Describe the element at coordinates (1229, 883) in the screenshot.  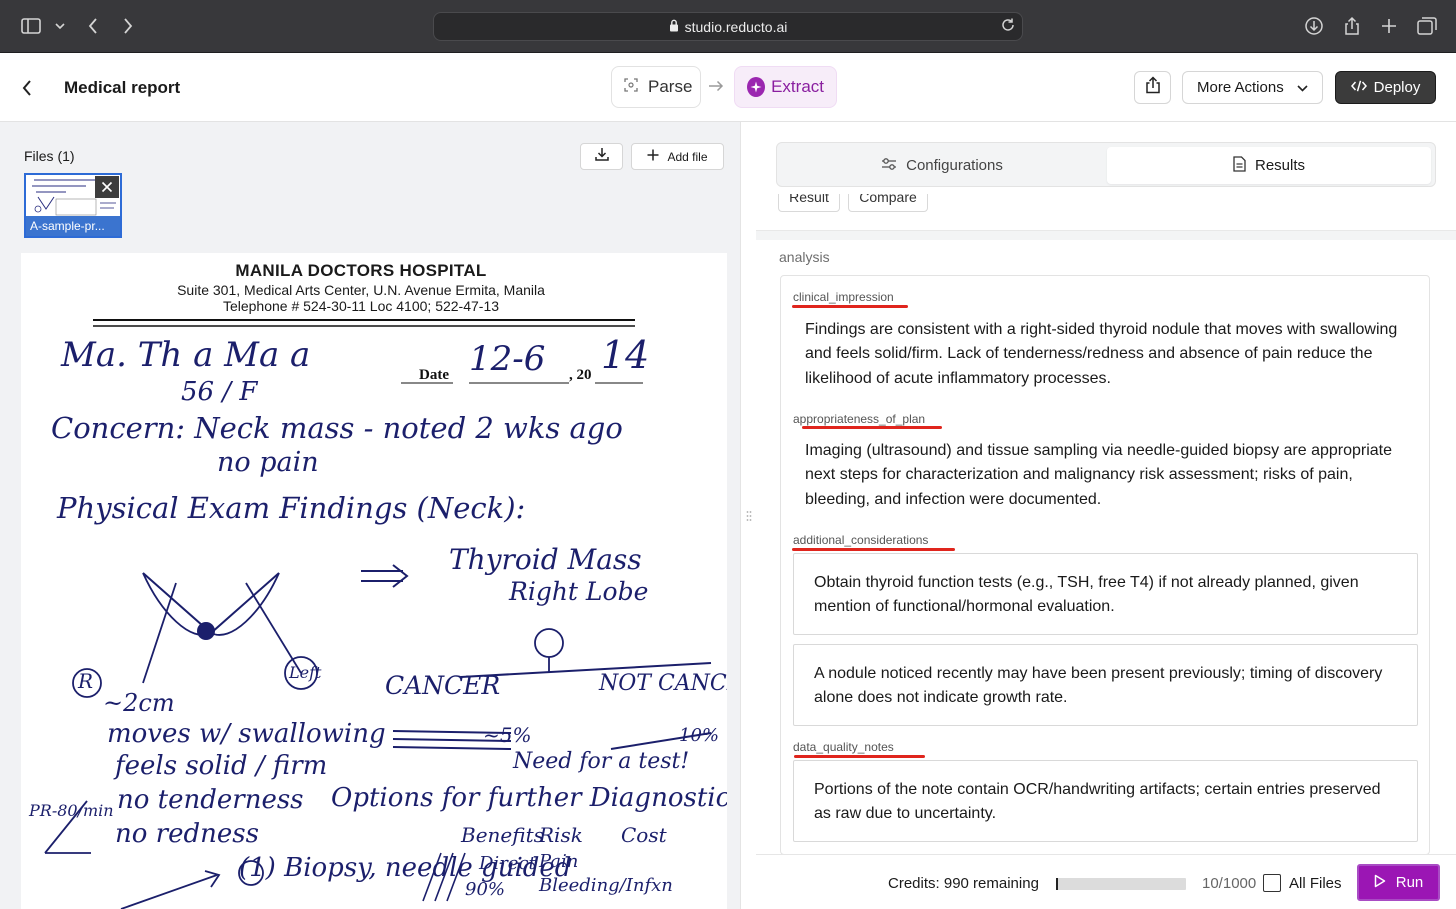
I see `usage-count: 10/1000` at that location.